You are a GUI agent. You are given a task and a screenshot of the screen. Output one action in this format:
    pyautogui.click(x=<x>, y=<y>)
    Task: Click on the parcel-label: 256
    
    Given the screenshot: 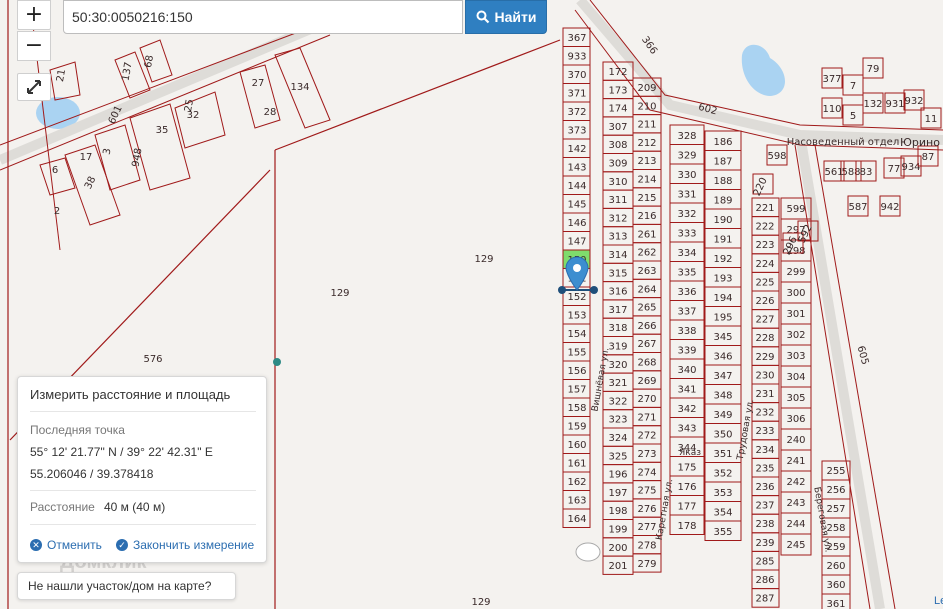 What is the action you would take?
    pyautogui.click(x=835, y=490)
    